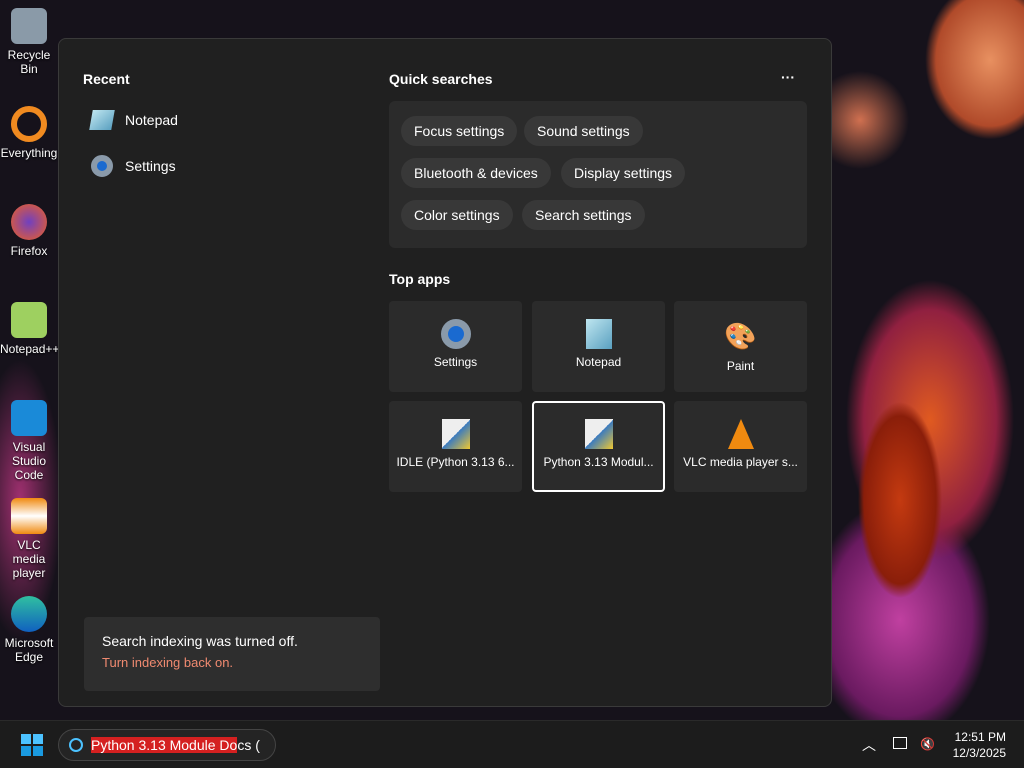 This screenshot has height=768, width=1024. Describe the element at coordinates (927, 744) in the screenshot. I see `volume-muted-icon: 🔇` at that location.